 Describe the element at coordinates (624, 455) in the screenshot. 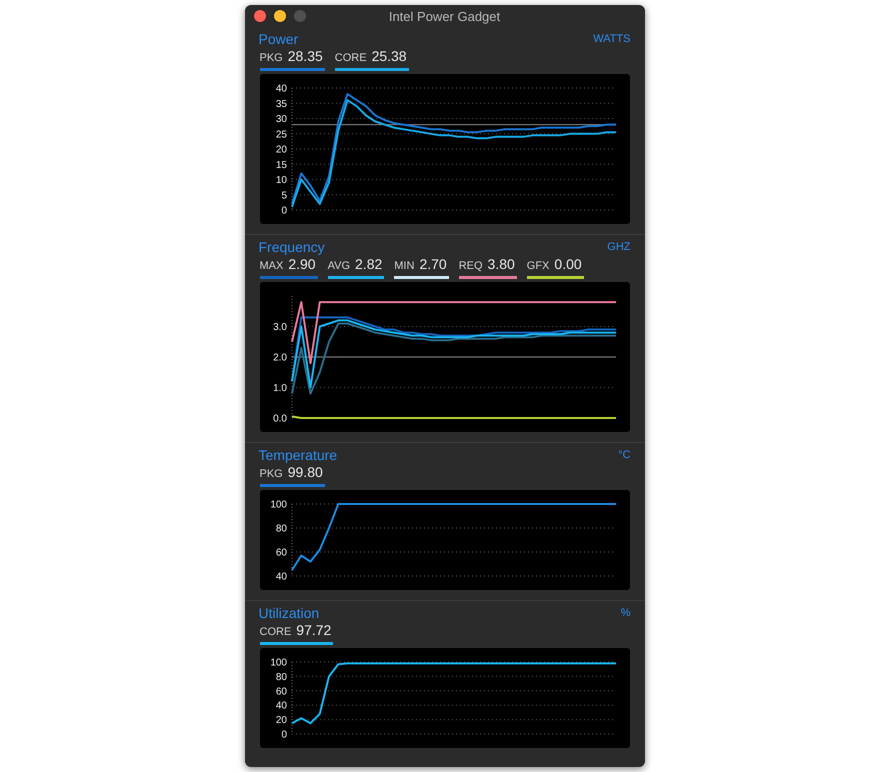

I see `unit-label: °C` at that location.